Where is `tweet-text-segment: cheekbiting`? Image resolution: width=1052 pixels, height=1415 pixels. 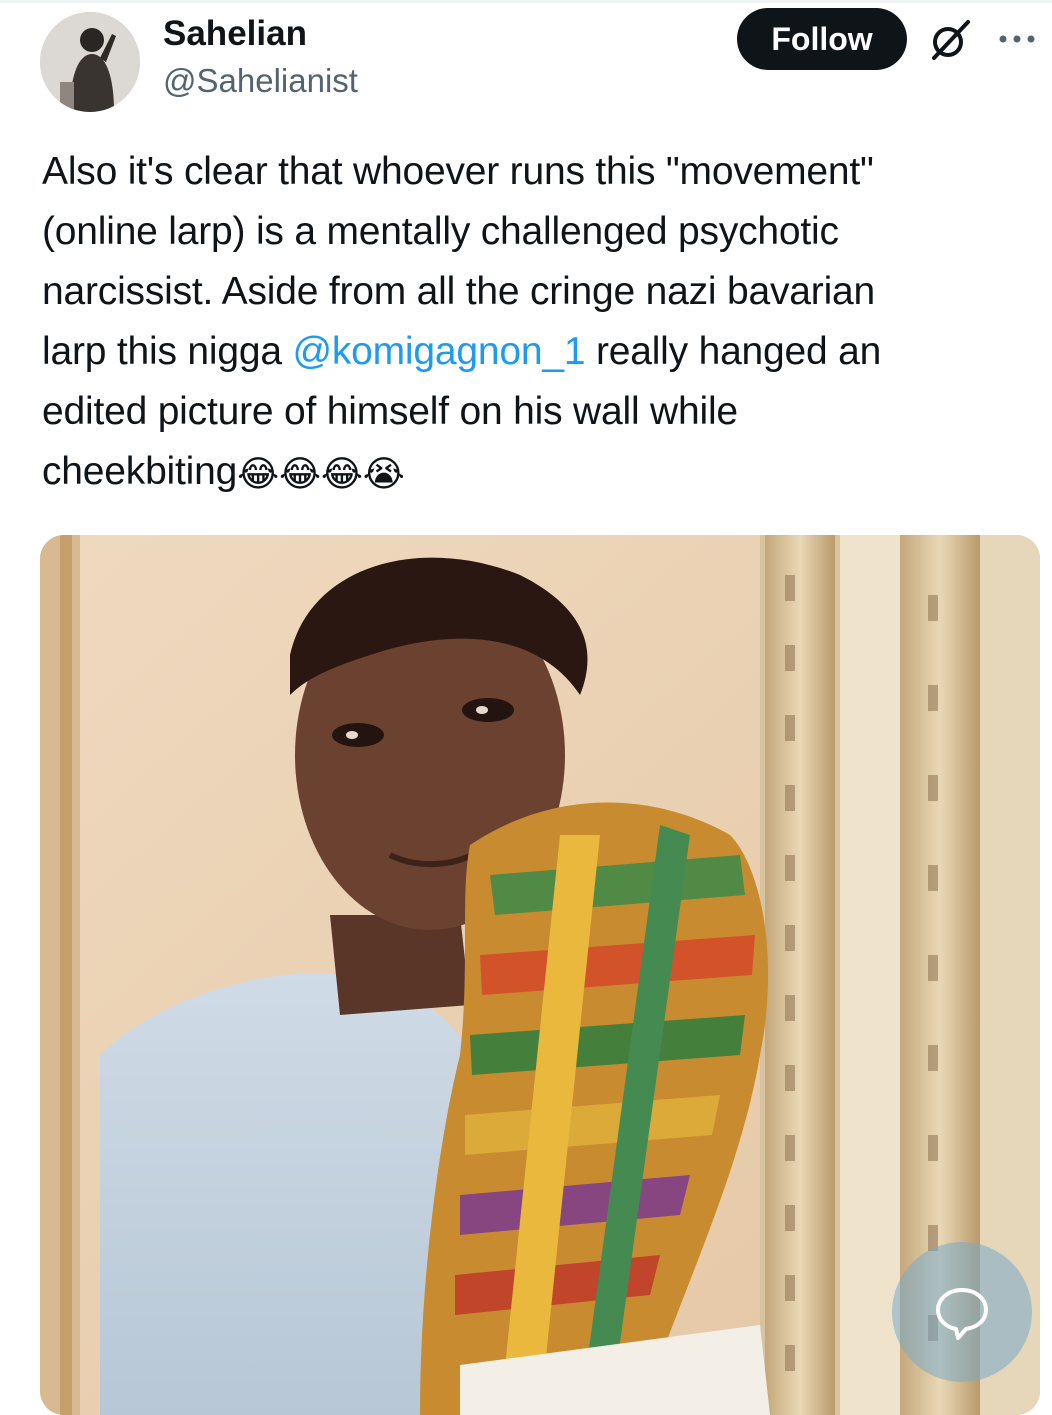
tweet-text-segment: cheekbiting is located at coordinates (140, 471).